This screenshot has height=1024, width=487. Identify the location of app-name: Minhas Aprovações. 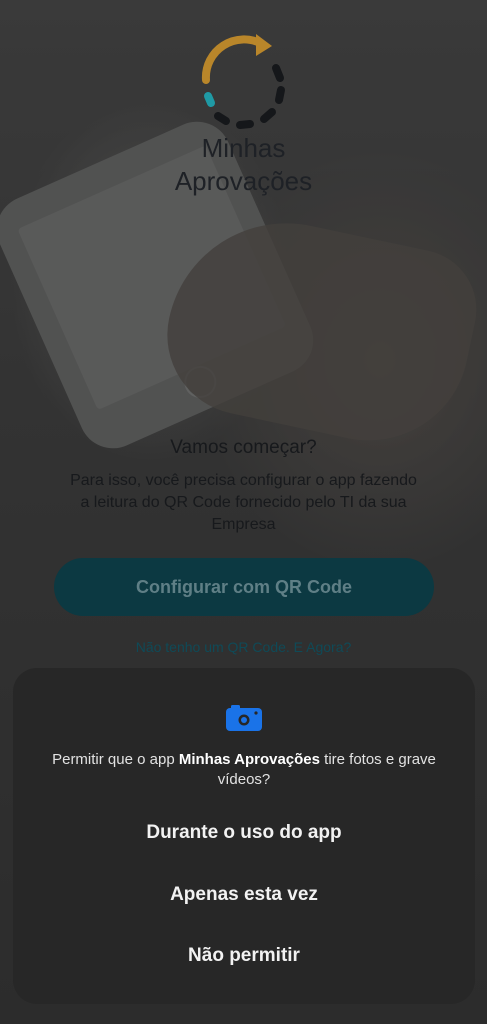
(243, 165).